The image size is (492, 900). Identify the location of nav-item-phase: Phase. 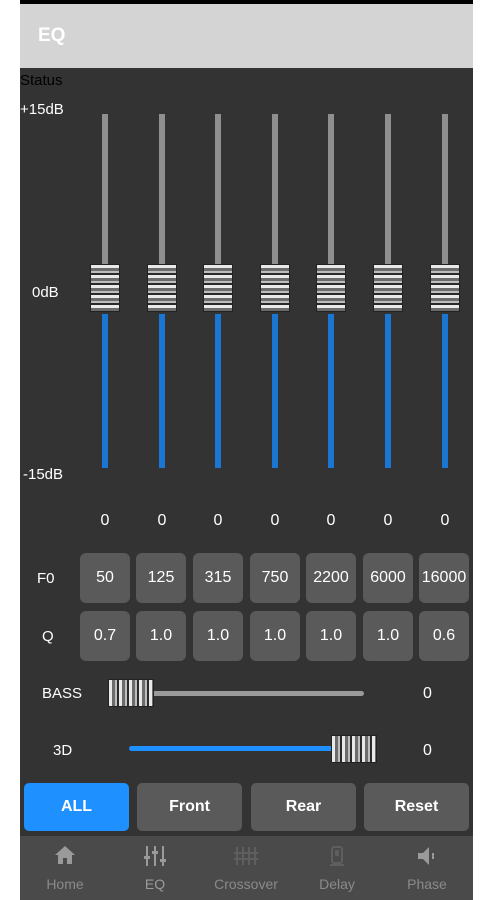
(427, 868).